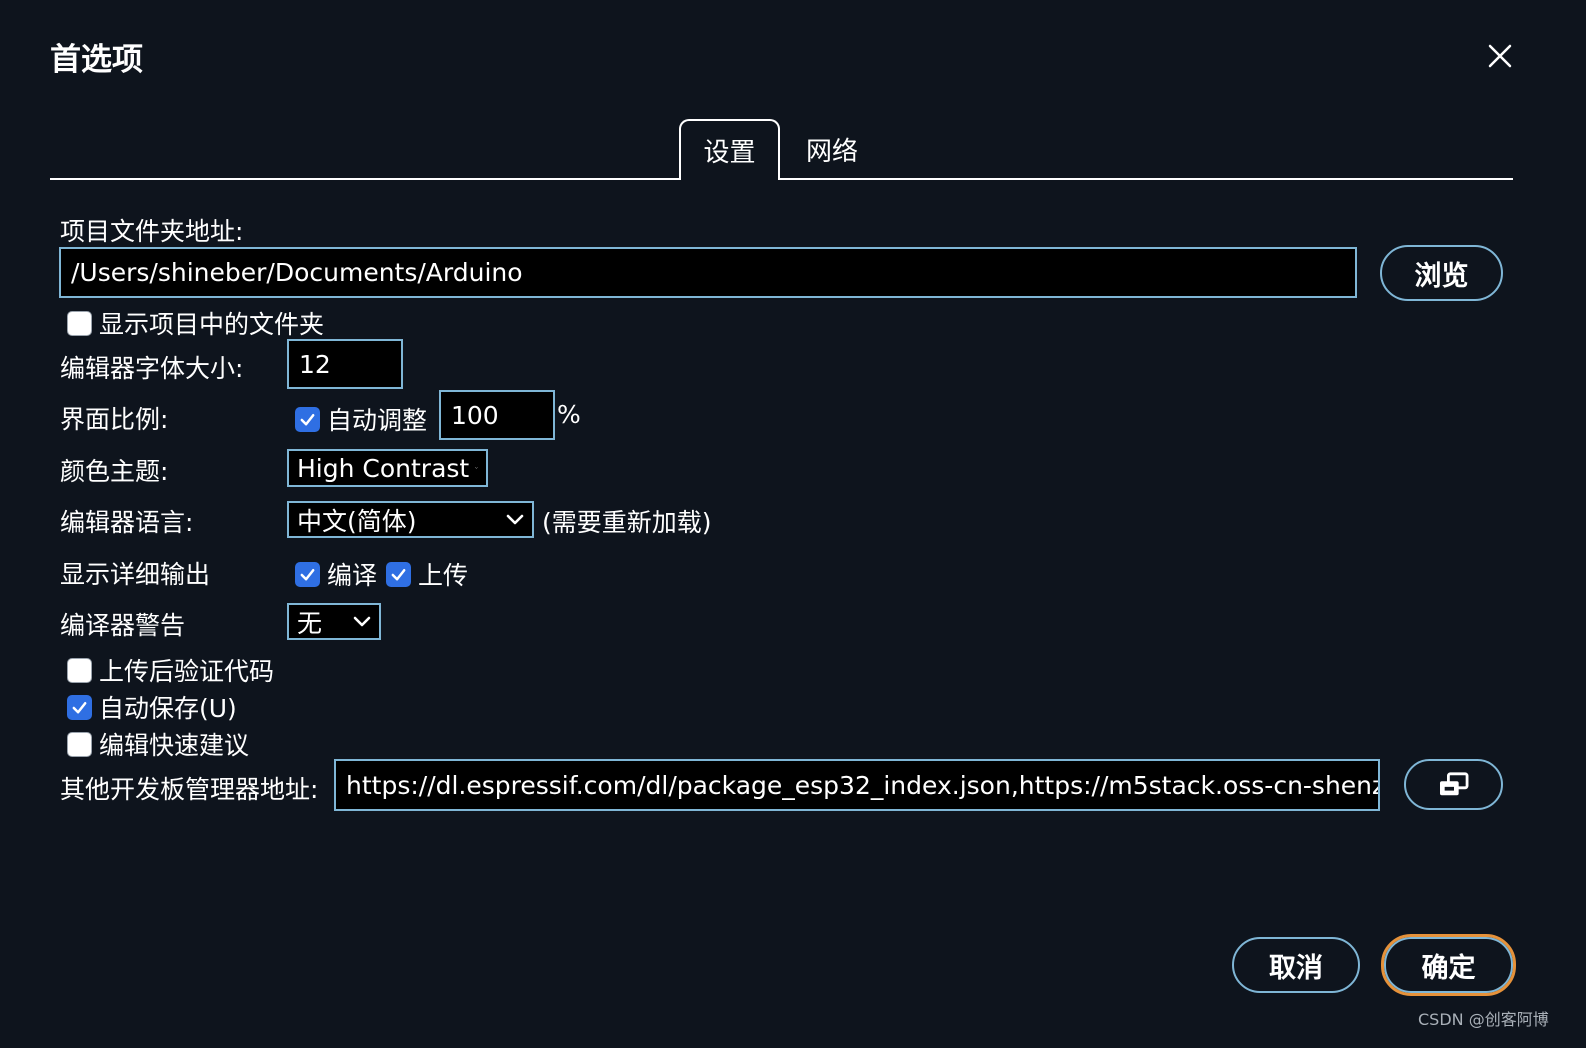 The image size is (1586, 1048). I want to click on show-files-option: 显示项目中的文件夹, so click(195, 323).